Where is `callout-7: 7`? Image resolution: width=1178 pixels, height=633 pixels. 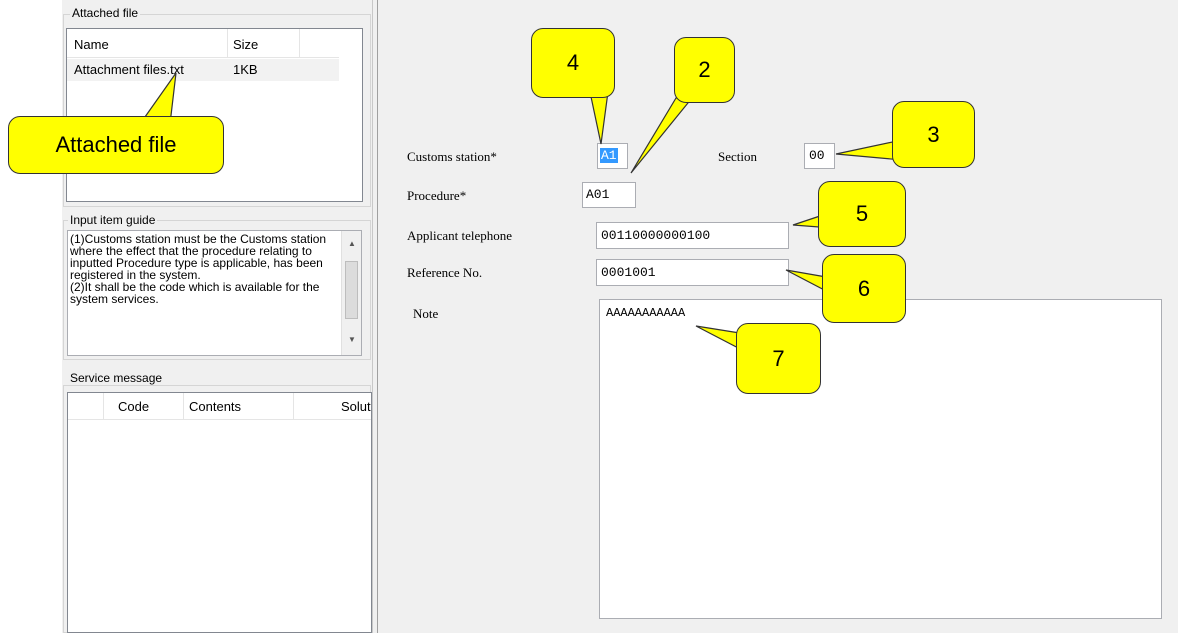
callout-7: 7 is located at coordinates (778, 358).